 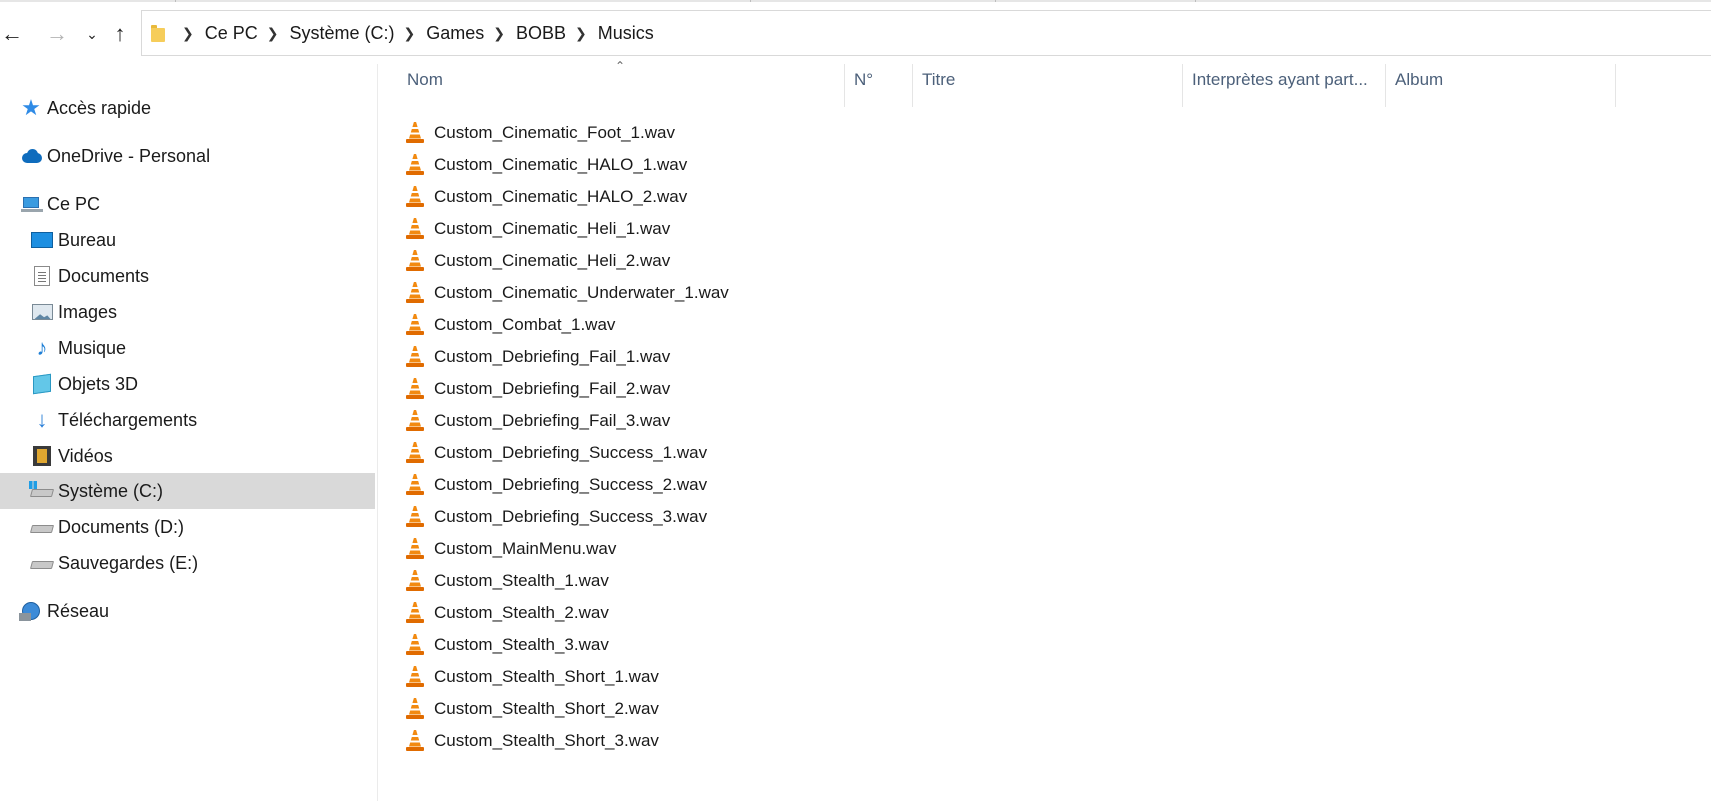 I want to click on drive-icon, so click(x=42, y=563).